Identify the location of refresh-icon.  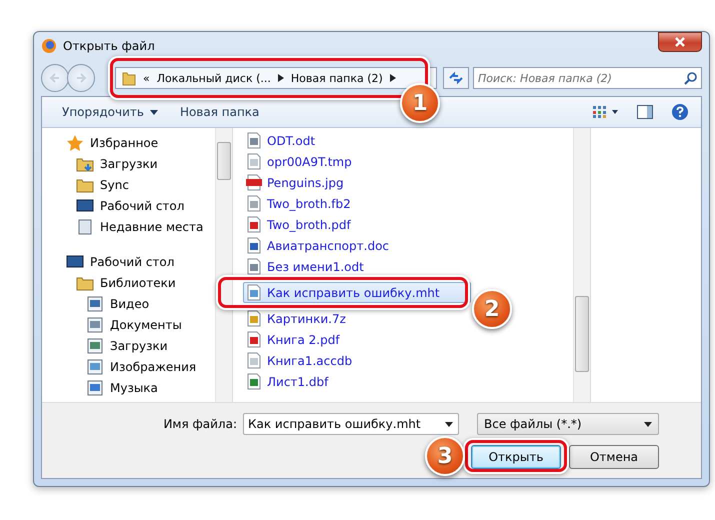
(456, 78).